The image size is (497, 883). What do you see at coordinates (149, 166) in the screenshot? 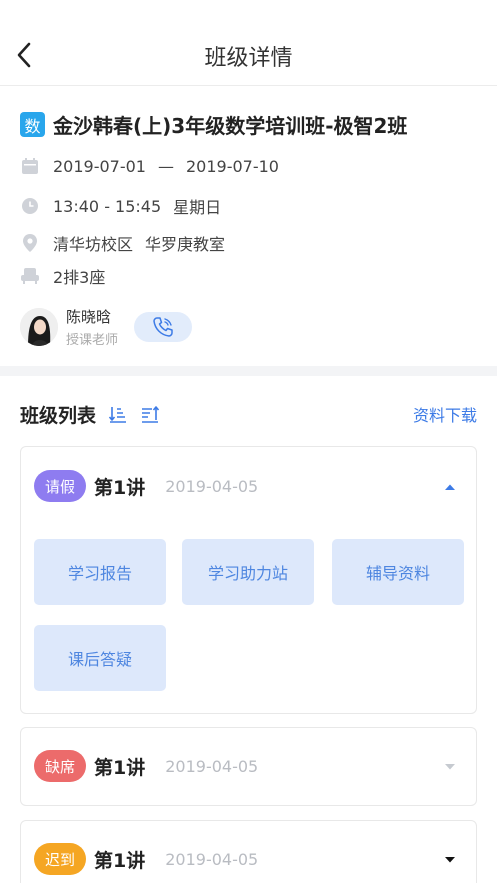
I see `date-row: 2019-07-01 — 2019-07-10` at bounding box center [149, 166].